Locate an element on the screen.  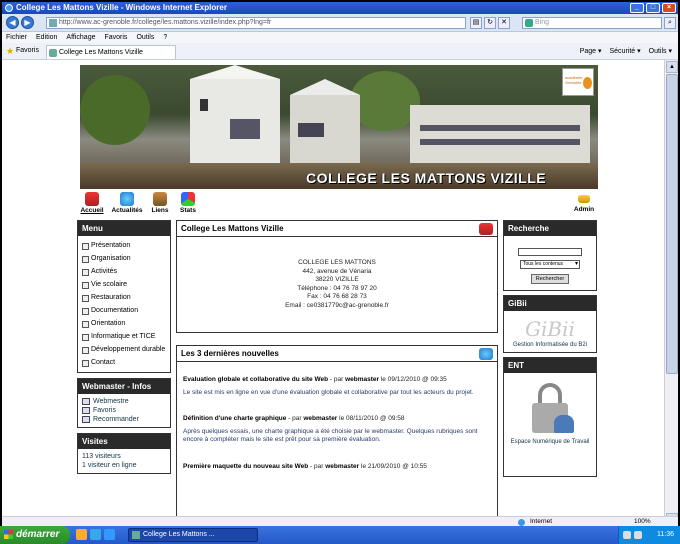
menu-item-organisation: Organisation is located at coordinates (124, 258).